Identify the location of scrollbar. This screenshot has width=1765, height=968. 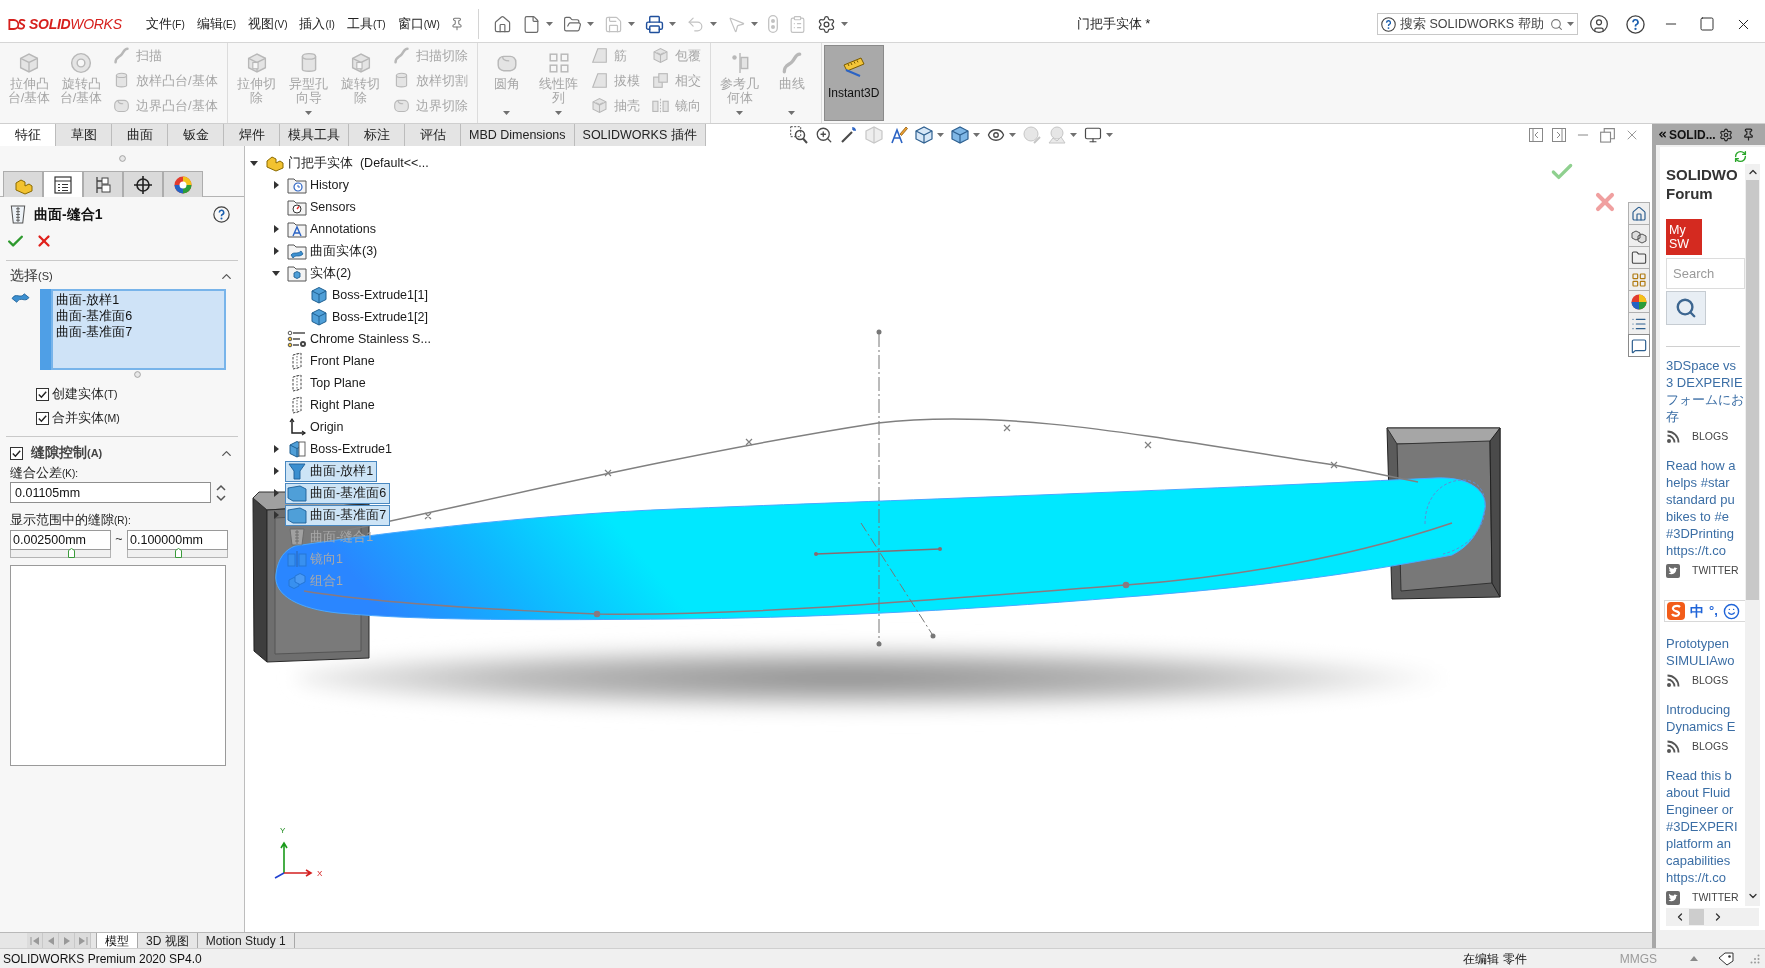
(1752, 535).